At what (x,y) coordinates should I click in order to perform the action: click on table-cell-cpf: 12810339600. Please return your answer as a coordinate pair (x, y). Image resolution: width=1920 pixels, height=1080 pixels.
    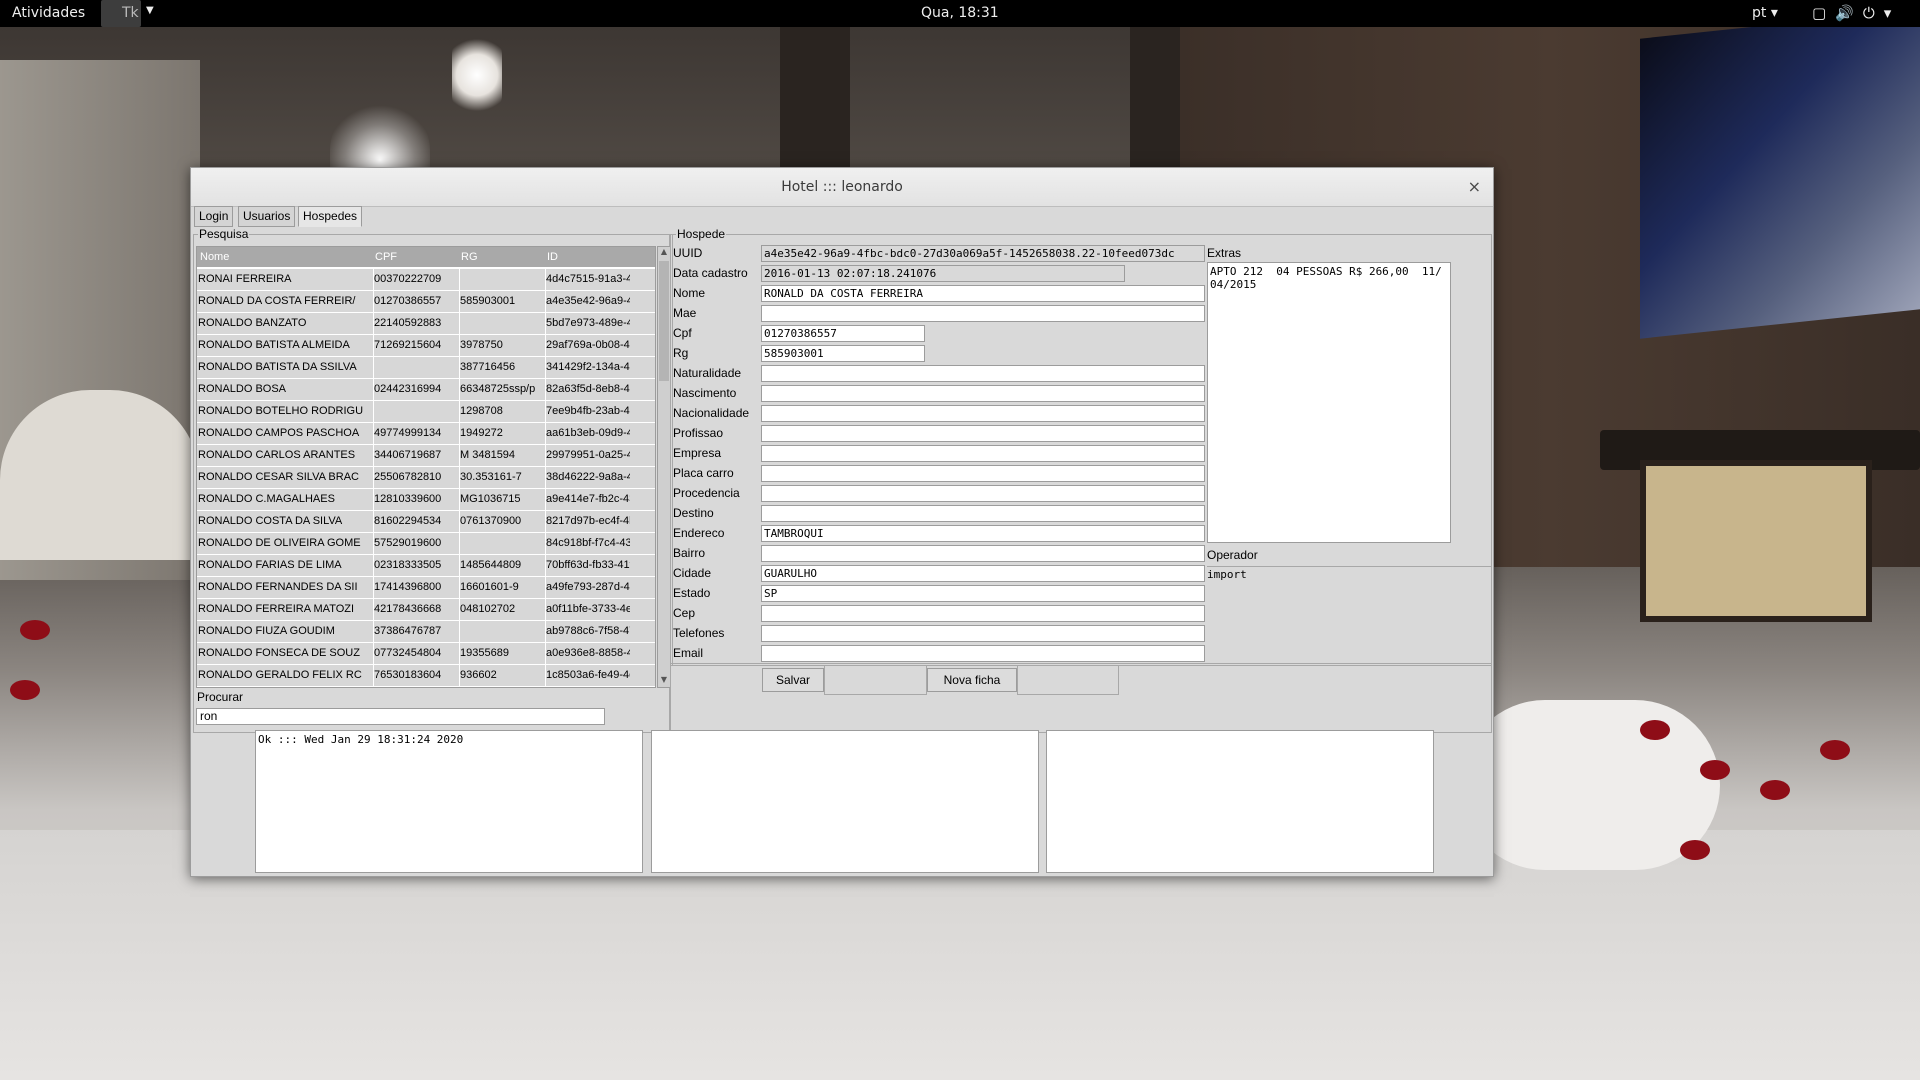
    Looking at the image, I should click on (408, 499).